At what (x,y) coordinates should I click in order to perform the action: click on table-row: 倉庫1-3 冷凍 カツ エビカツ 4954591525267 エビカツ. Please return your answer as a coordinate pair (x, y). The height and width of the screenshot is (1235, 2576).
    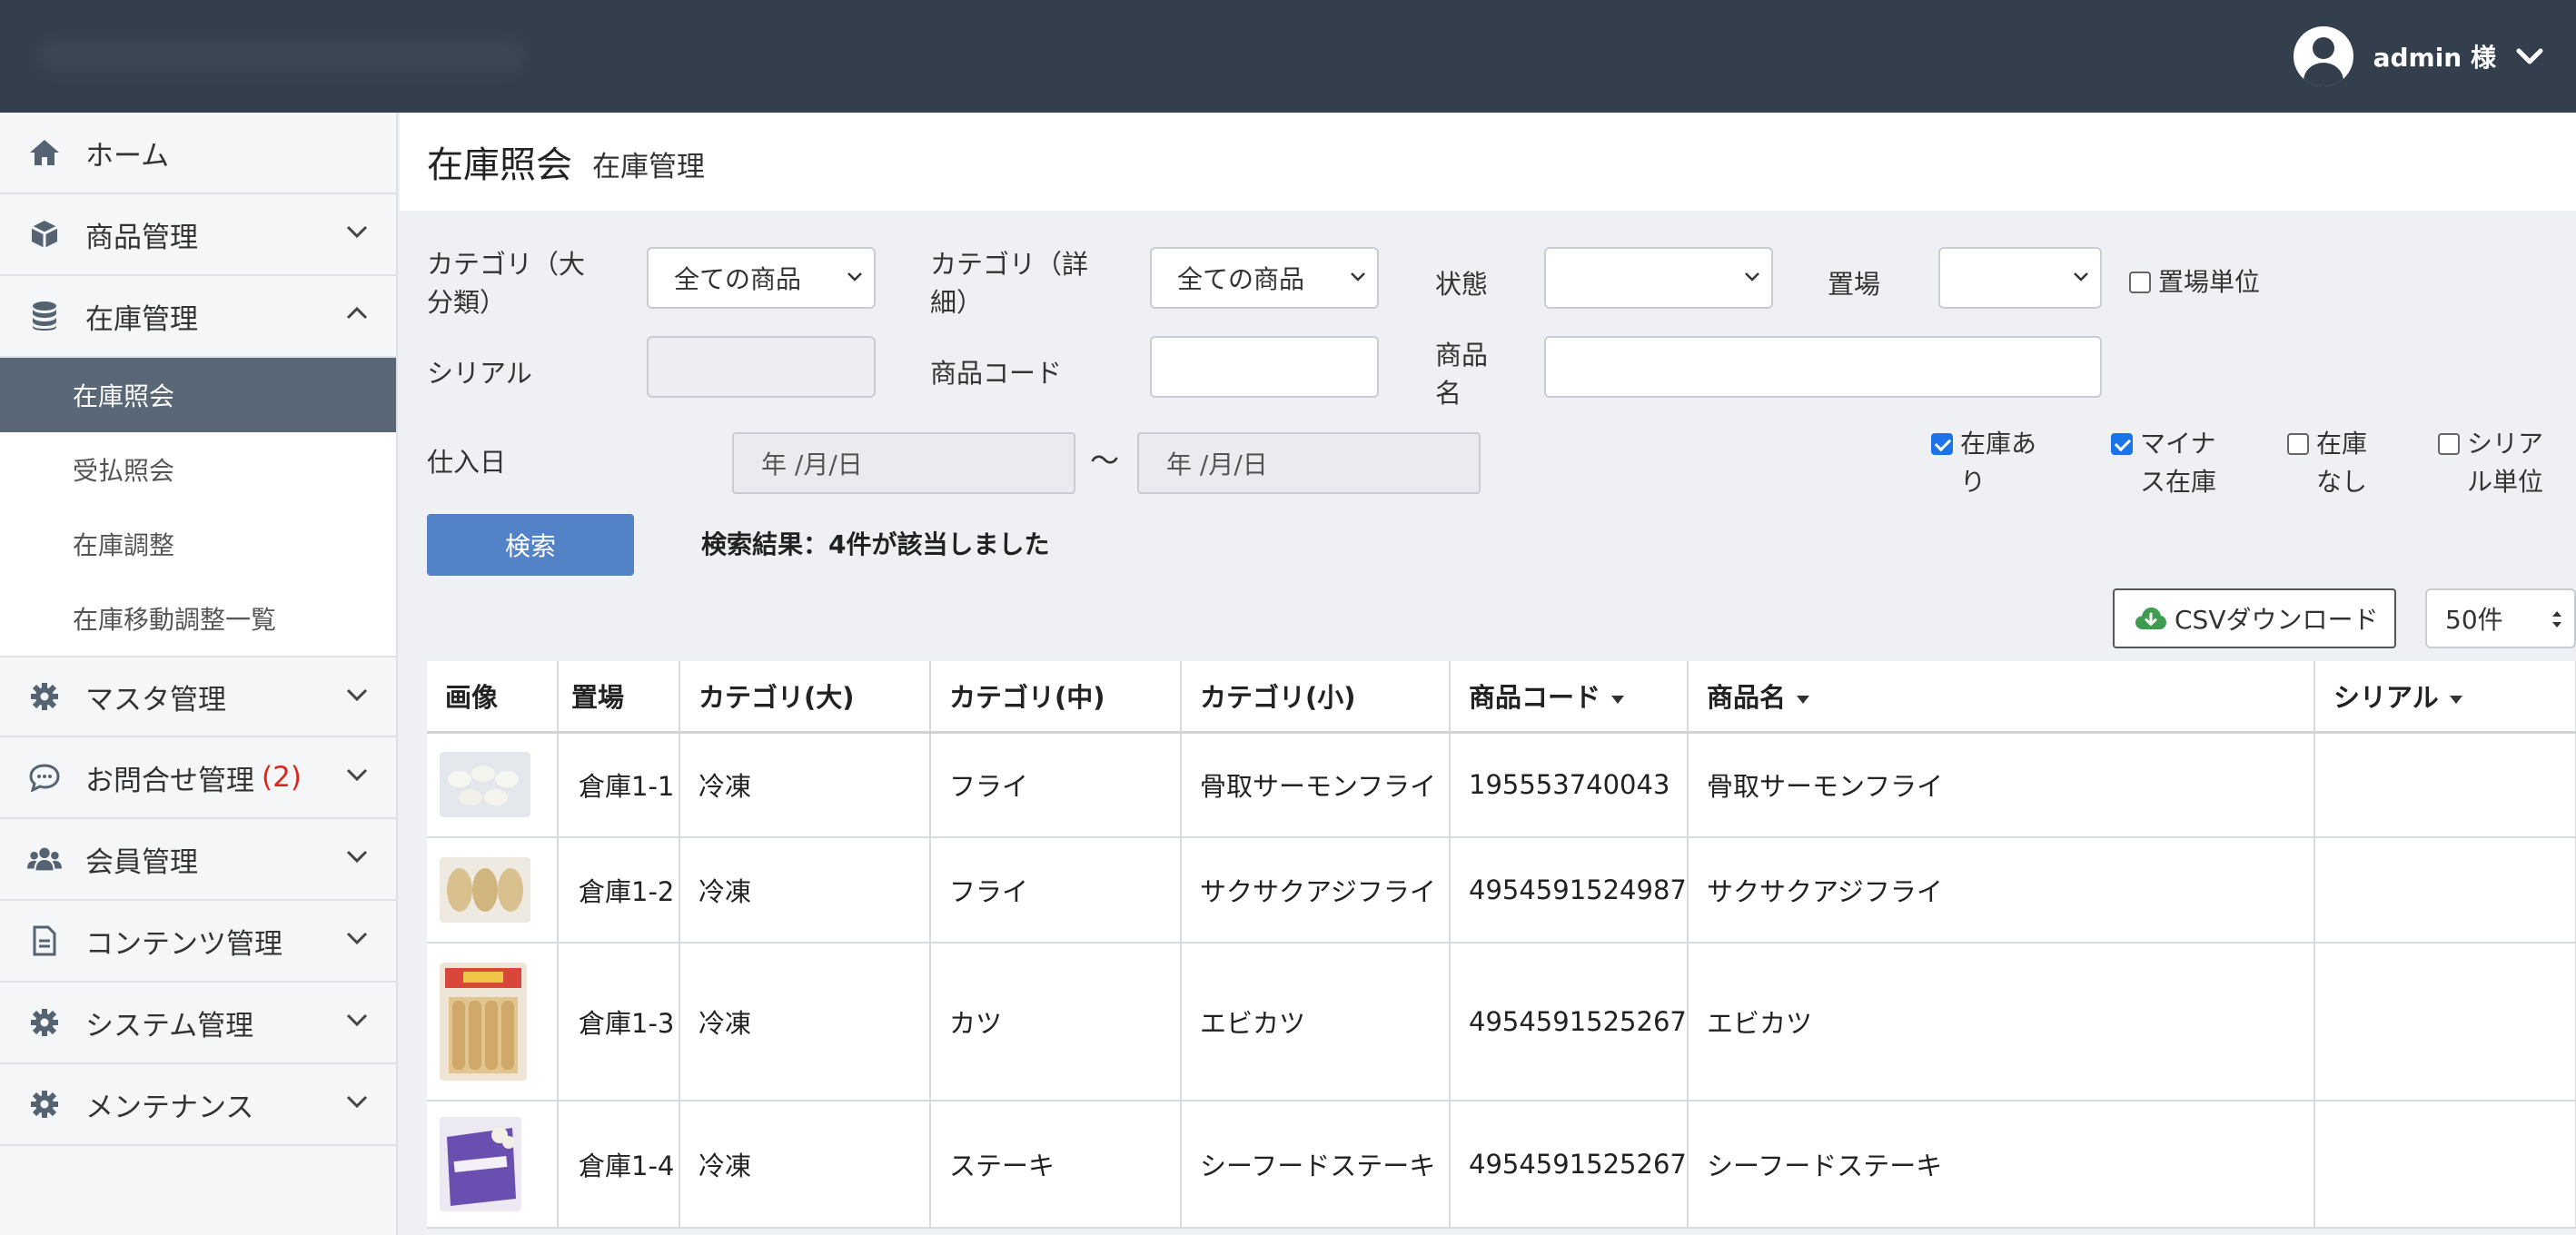
    Looking at the image, I should click on (1501, 1022).